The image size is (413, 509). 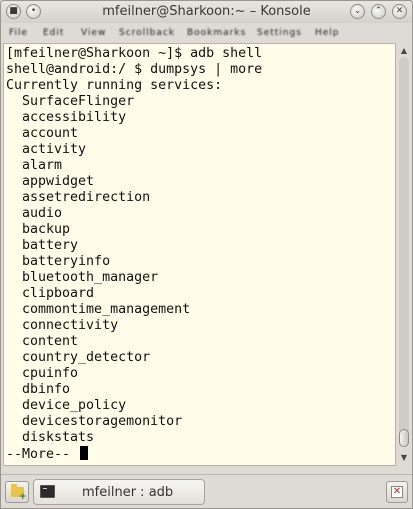 I want to click on close-tab-button: ✕, so click(x=397, y=492).